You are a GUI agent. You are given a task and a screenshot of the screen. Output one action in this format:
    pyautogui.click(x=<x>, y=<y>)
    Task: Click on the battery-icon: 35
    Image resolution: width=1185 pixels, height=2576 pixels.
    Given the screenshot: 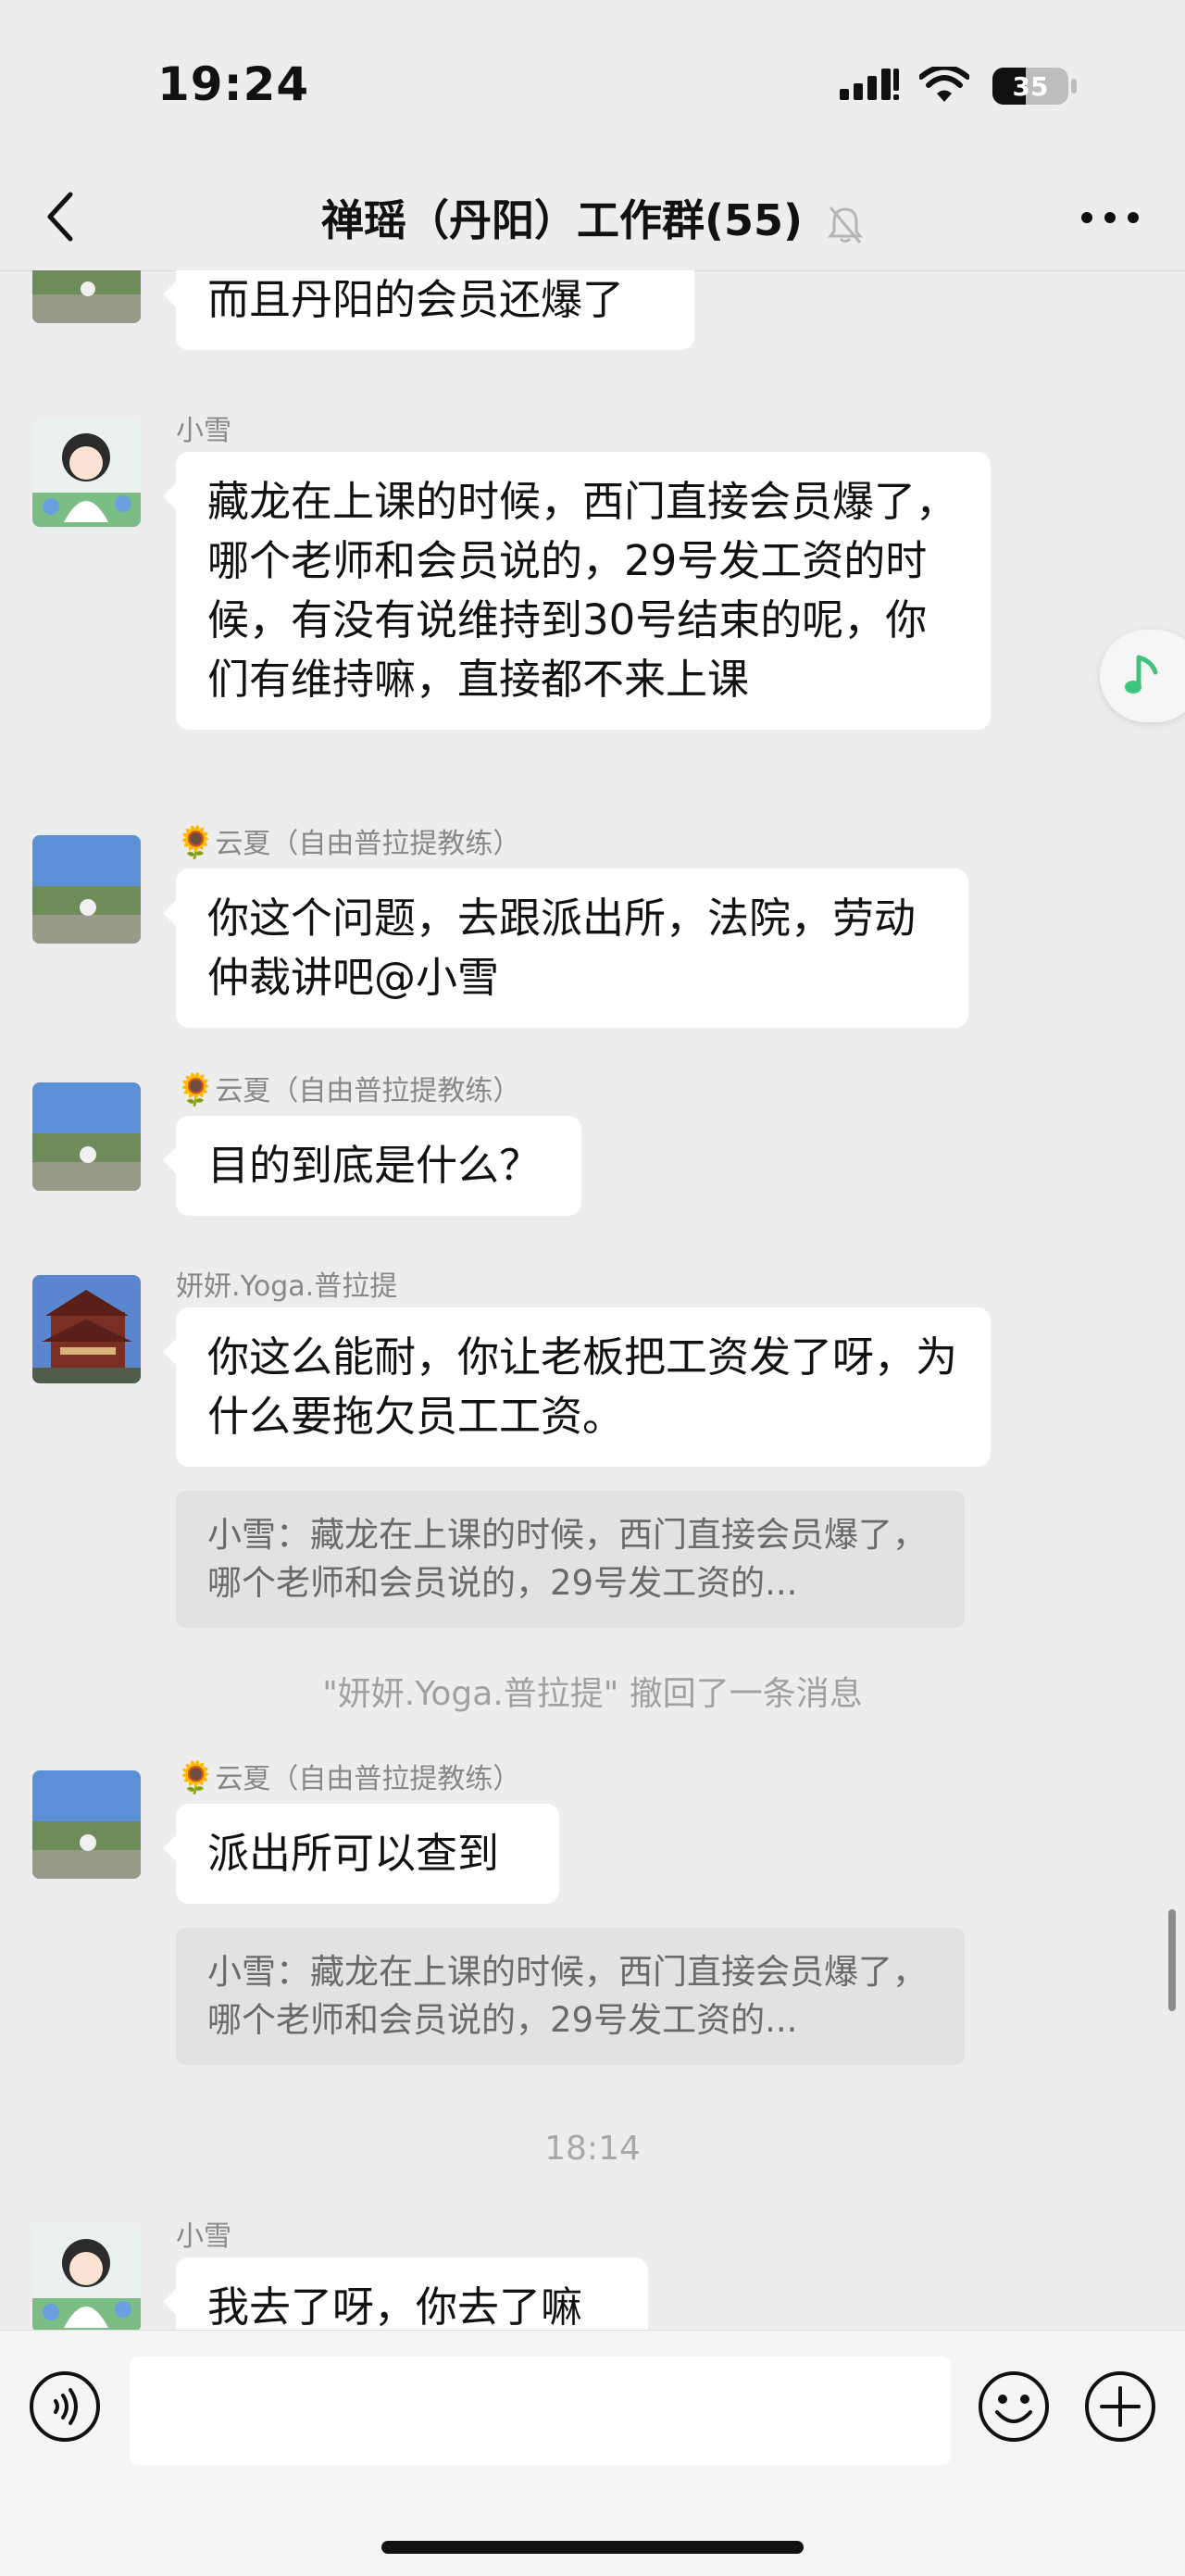 What is the action you would take?
    pyautogui.click(x=1034, y=86)
    